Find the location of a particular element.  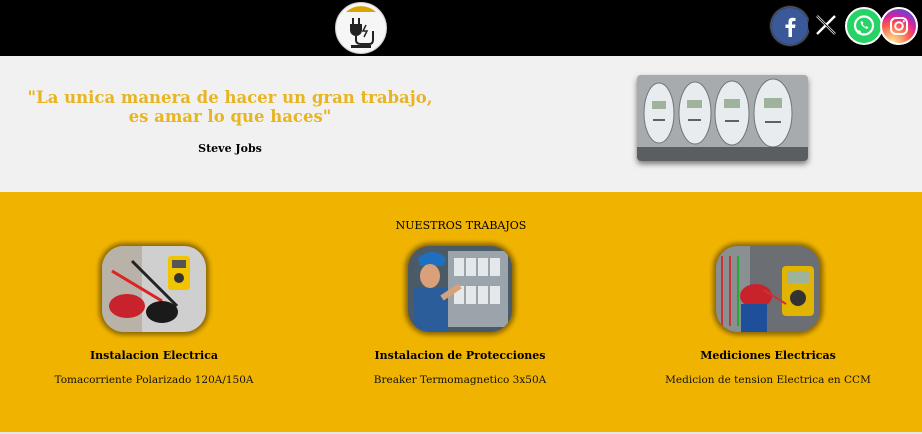

card-title: Instalacion de Protecciones is located at coordinates (460, 355).